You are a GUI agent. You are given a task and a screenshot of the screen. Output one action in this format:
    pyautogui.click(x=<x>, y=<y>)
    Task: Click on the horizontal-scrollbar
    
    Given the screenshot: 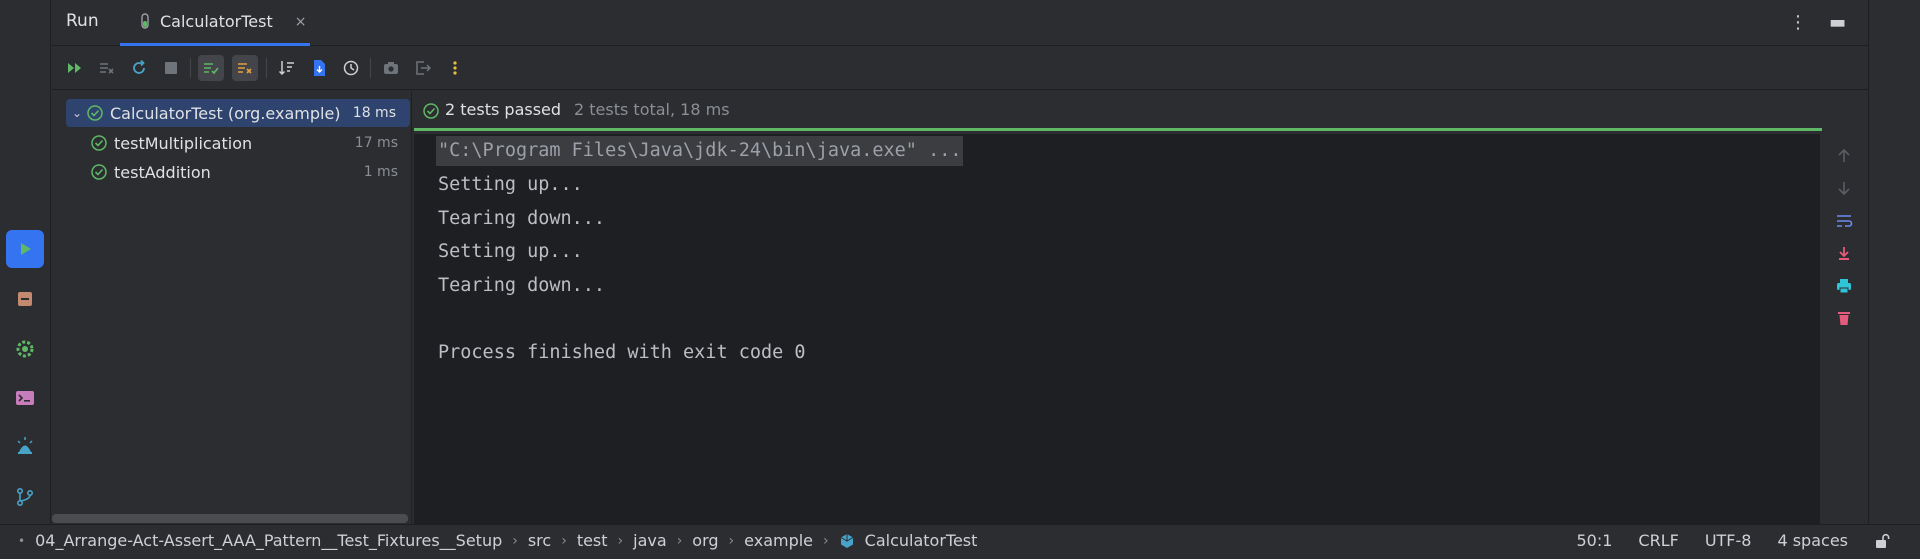 What is the action you would take?
    pyautogui.click(x=230, y=518)
    